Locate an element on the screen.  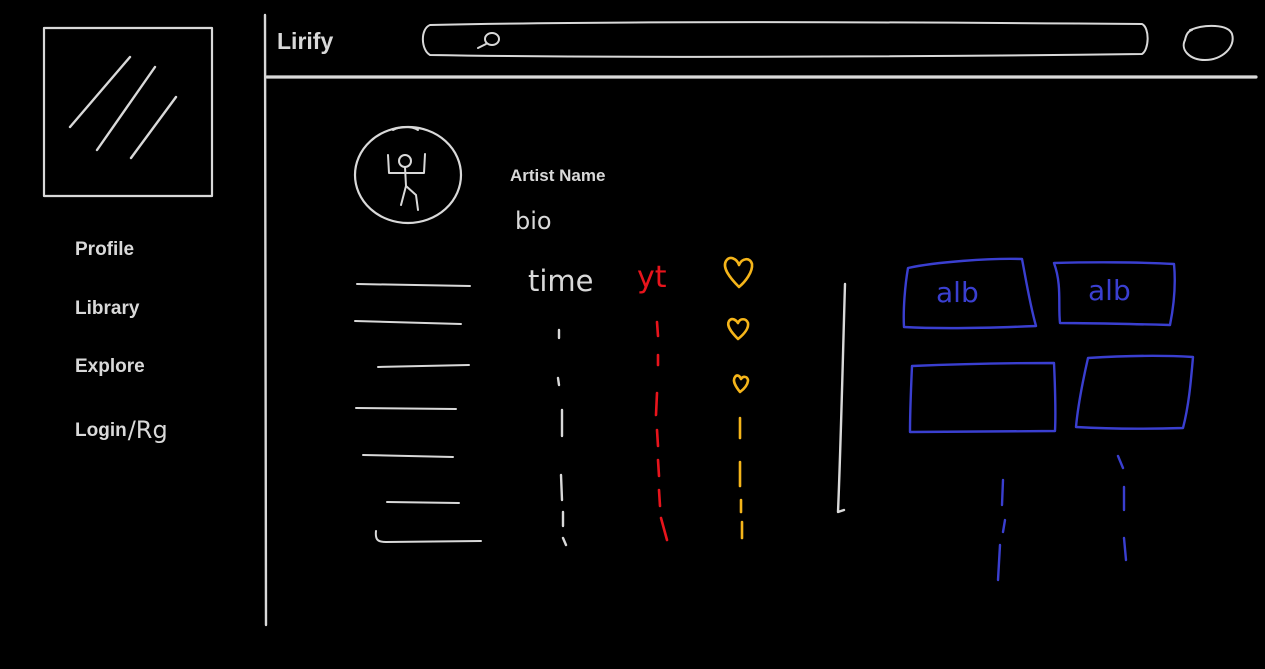
like-column is located at coordinates (741, 478).